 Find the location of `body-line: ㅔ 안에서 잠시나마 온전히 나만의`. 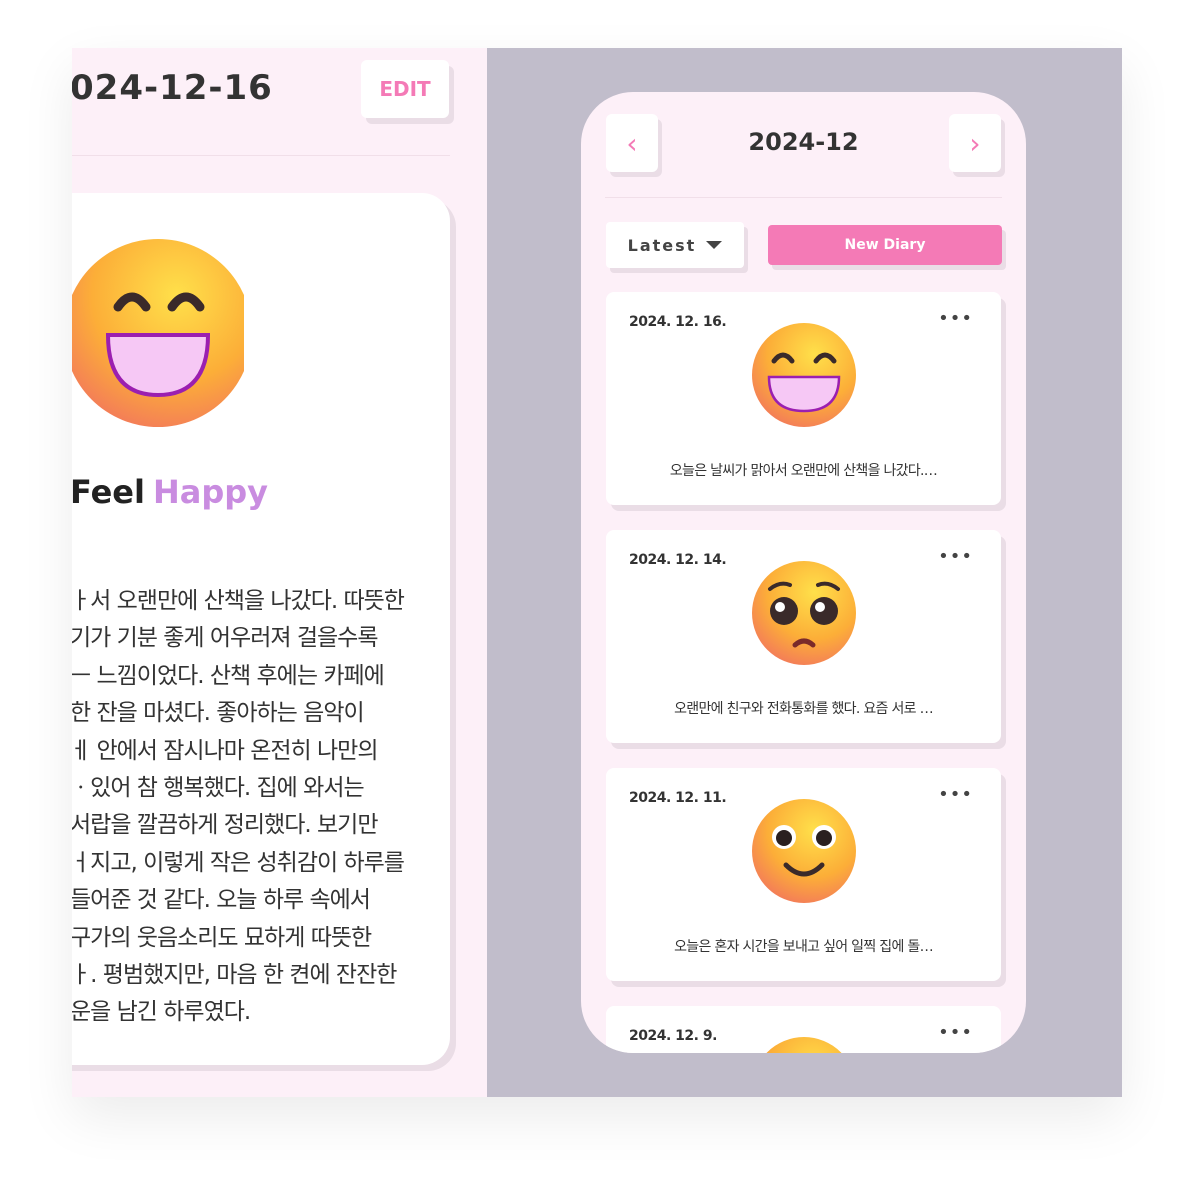

body-line: ㅔ 안에서 잠시나마 온전히 나만의 is located at coordinates (225, 750).